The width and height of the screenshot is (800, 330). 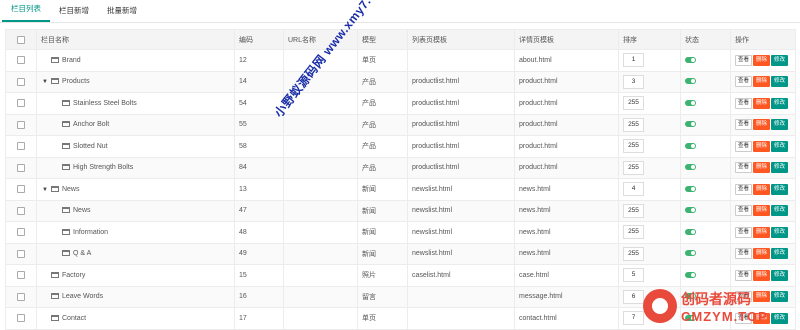 What do you see at coordinates (26, 11) in the screenshot?
I see `tab-column-list: 栏目列表` at bounding box center [26, 11].